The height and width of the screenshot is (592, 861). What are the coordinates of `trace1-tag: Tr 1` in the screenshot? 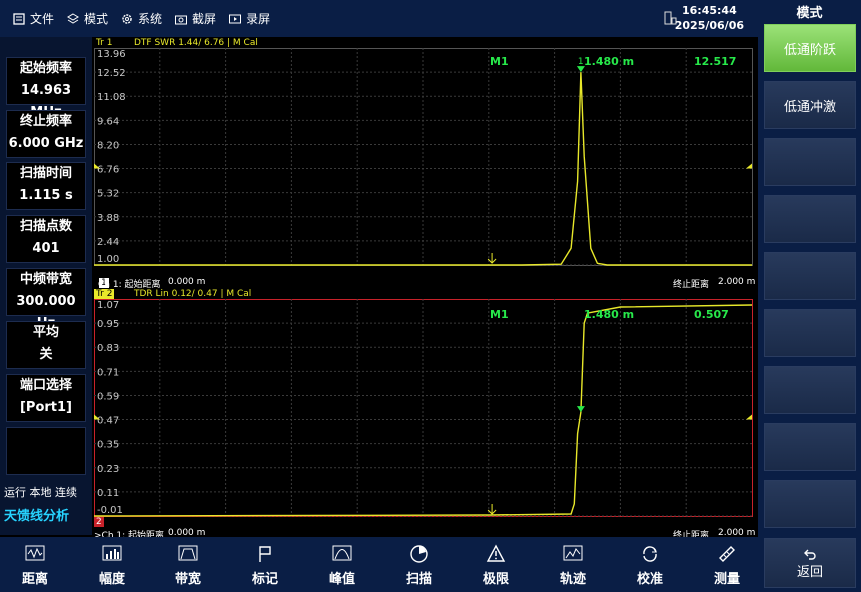 It's located at (104, 43).